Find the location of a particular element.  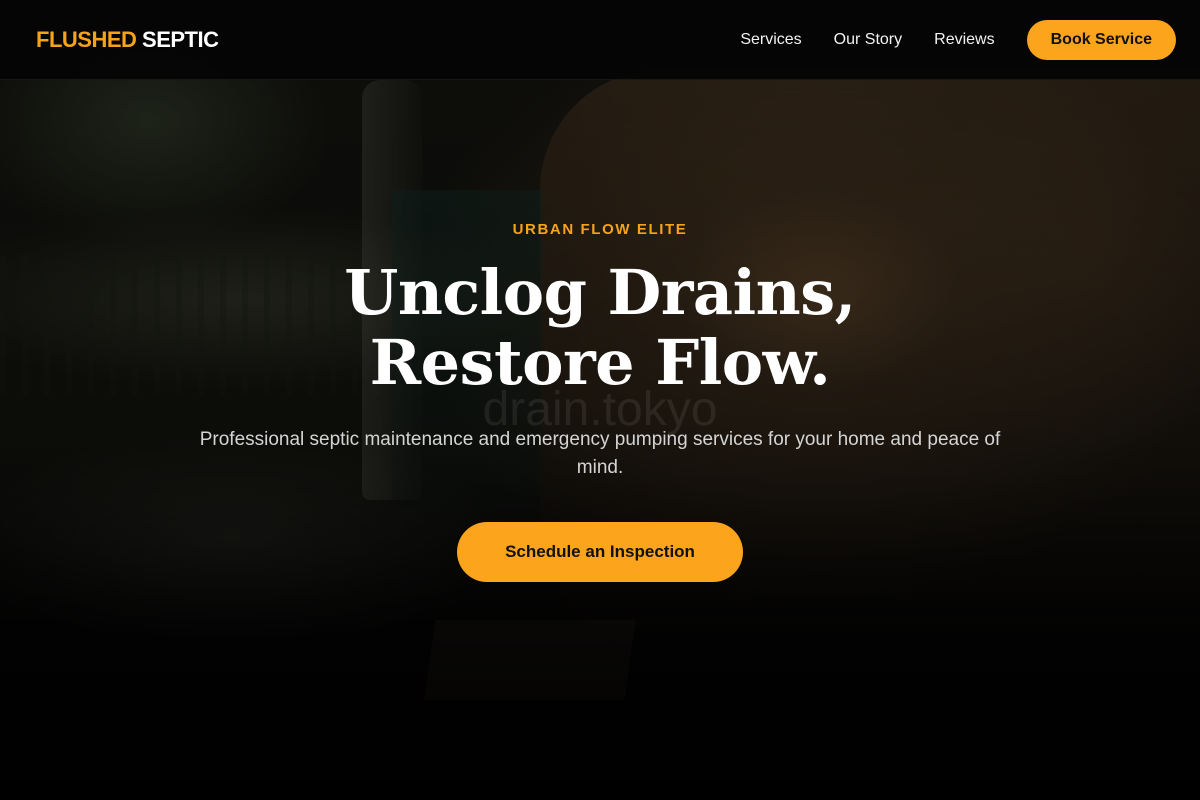

book-service-button: Book Service is located at coordinates (1101, 40).